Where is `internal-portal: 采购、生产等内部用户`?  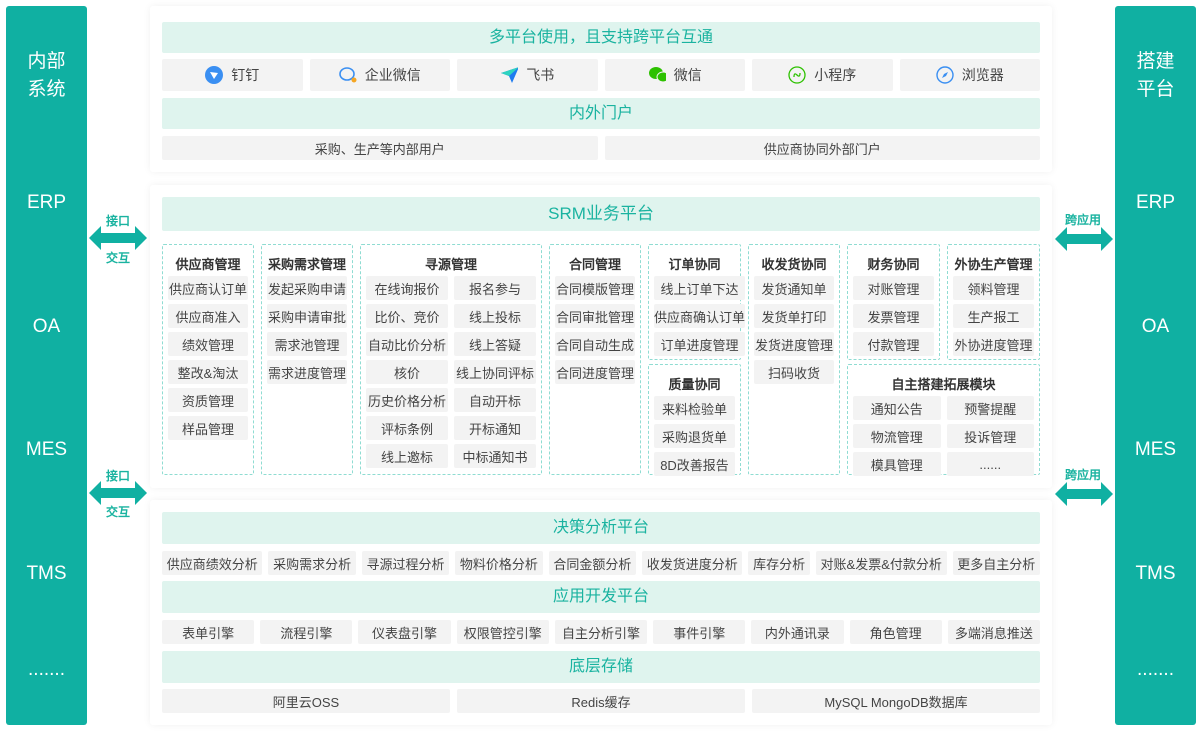
internal-portal: 采购、生产等内部用户 is located at coordinates (380, 148).